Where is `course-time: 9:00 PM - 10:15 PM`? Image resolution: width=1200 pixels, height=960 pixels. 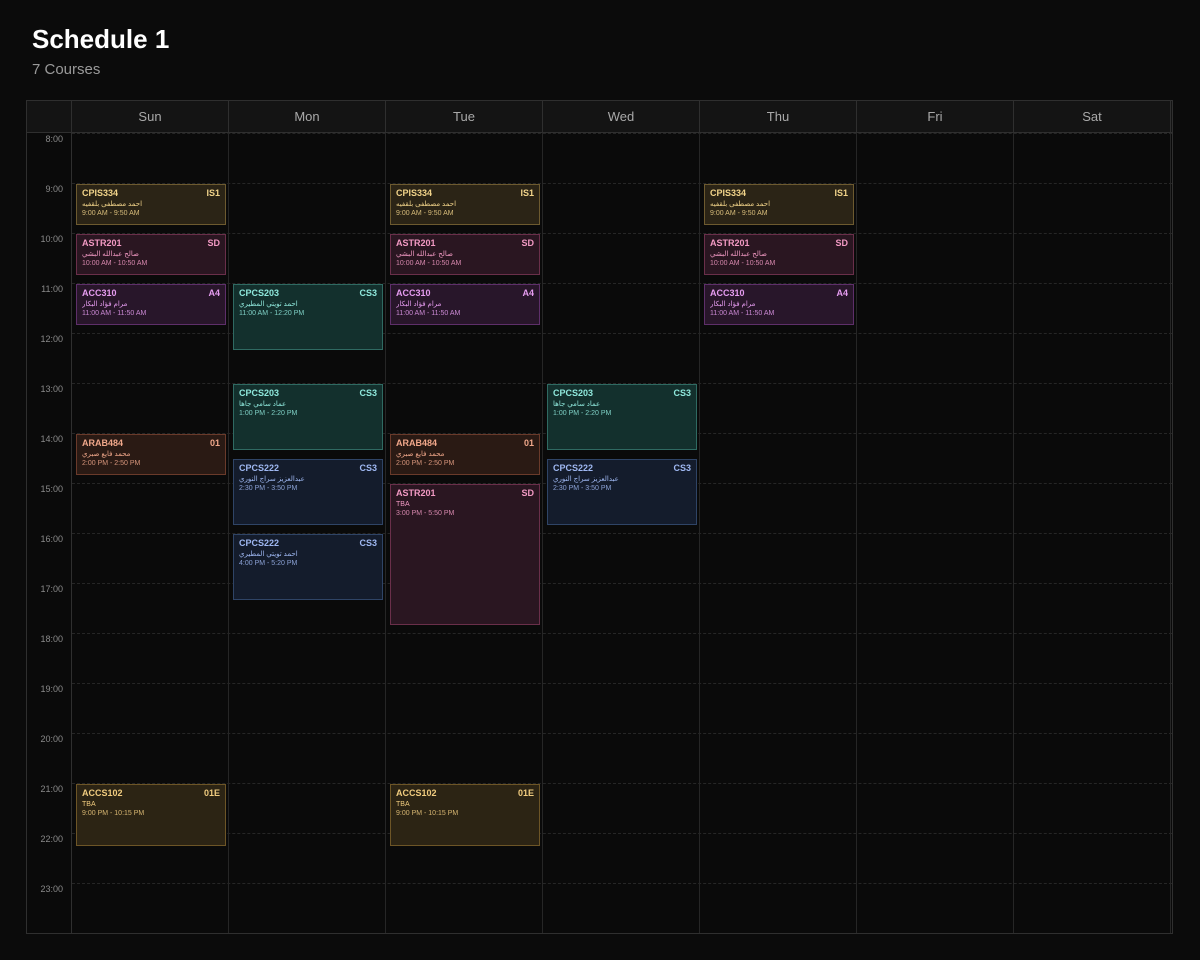
course-time: 9:00 PM - 10:15 PM is located at coordinates (113, 813).